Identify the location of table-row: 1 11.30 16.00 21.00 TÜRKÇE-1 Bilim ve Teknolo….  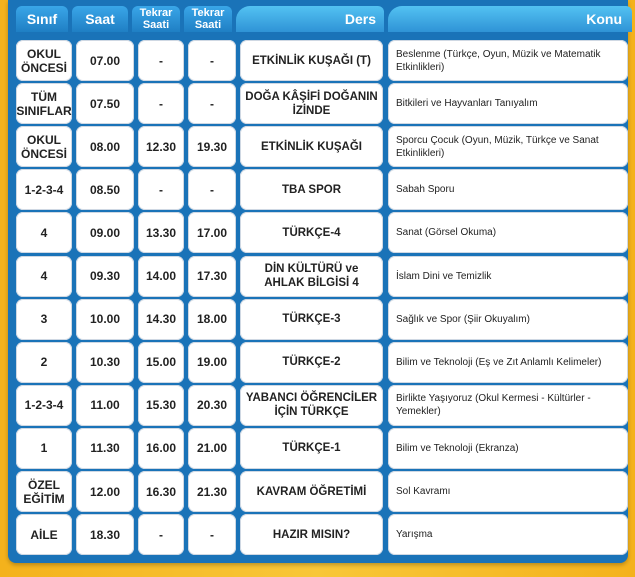
(318, 448).